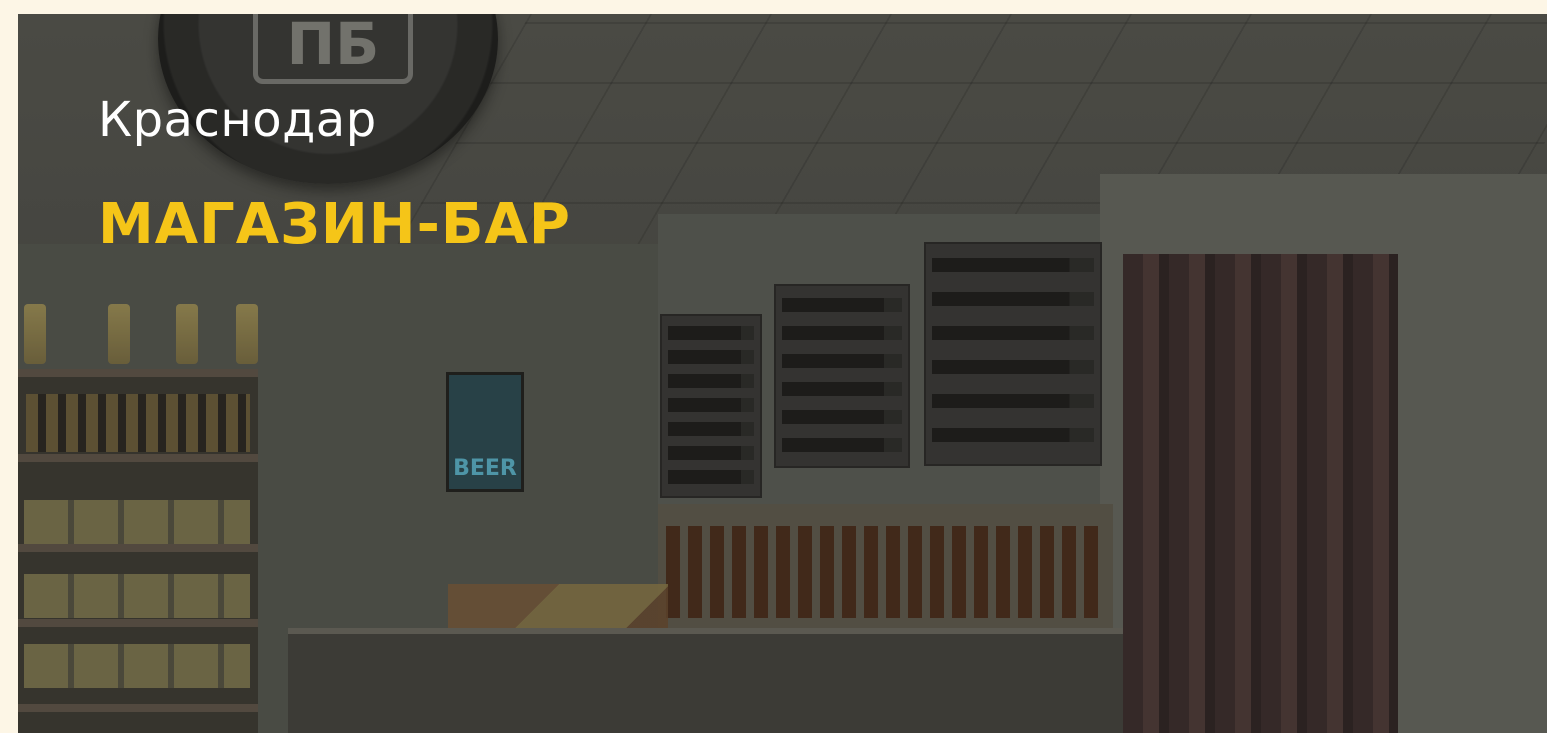 The image size is (1547, 733). I want to click on city-heading: Краснодар, so click(237, 120).